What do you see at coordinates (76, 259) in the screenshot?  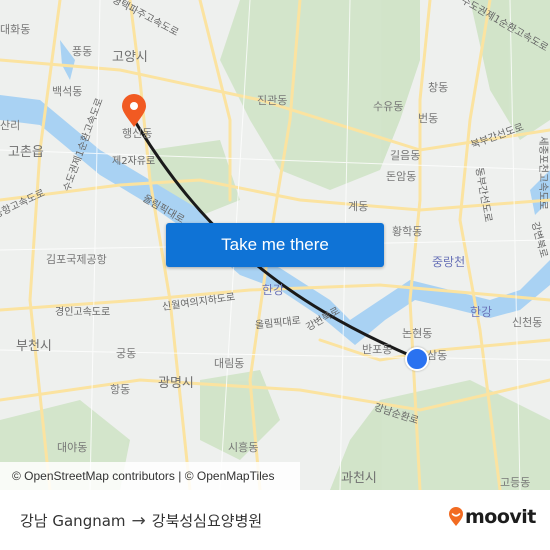 I see `map-label-gimpo-airport: 김포국제공항` at bounding box center [76, 259].